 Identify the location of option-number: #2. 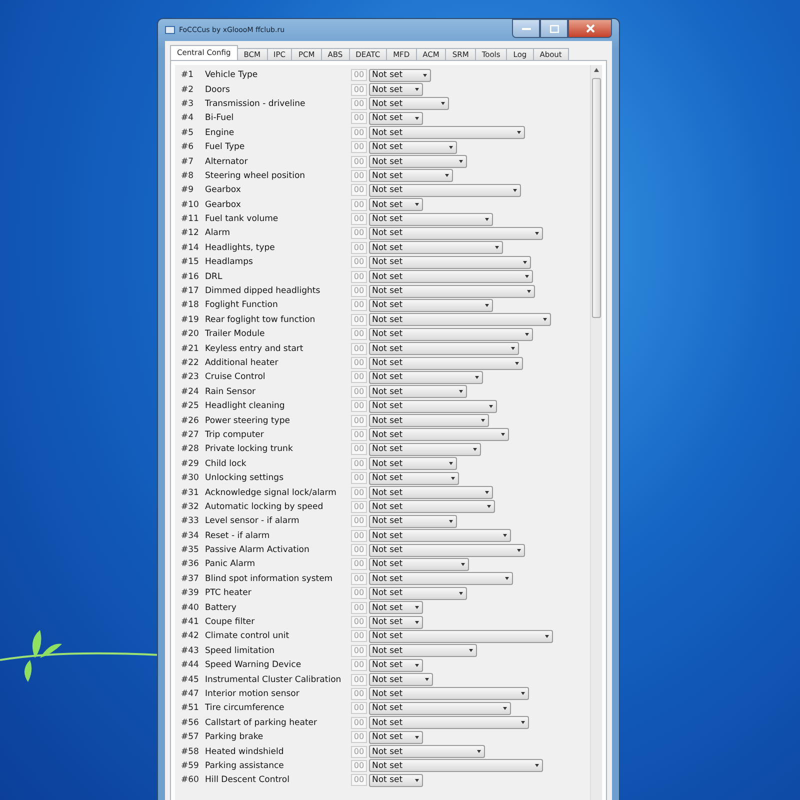
(188, 89).